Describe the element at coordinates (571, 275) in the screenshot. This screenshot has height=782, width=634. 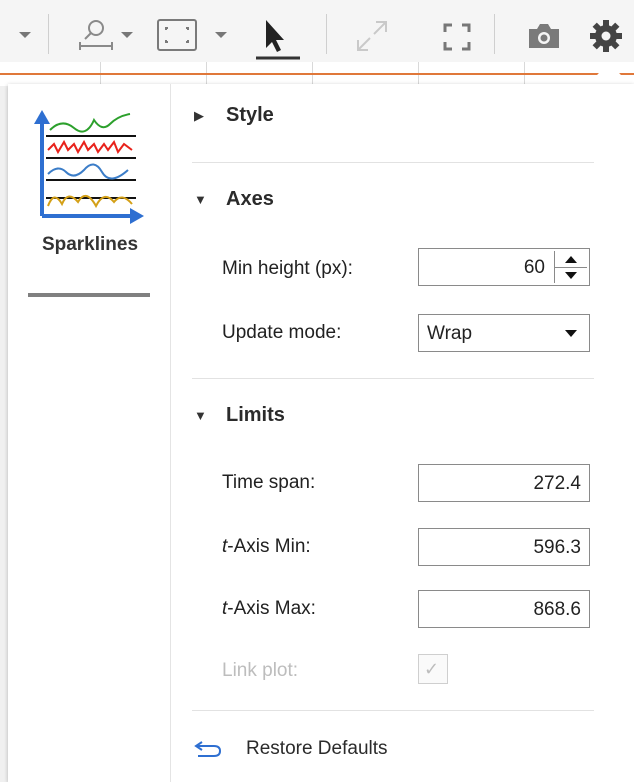
I see `spinner-down-icon` at that location.